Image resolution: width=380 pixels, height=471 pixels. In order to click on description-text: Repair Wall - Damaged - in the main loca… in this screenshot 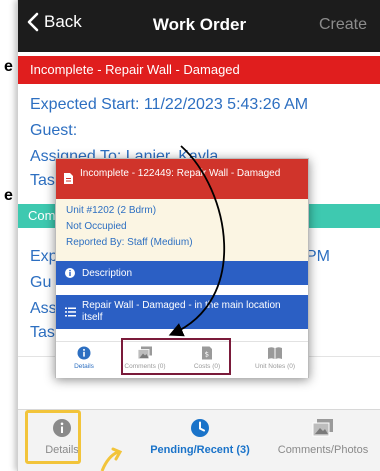, I will do `click(181, 311)`.